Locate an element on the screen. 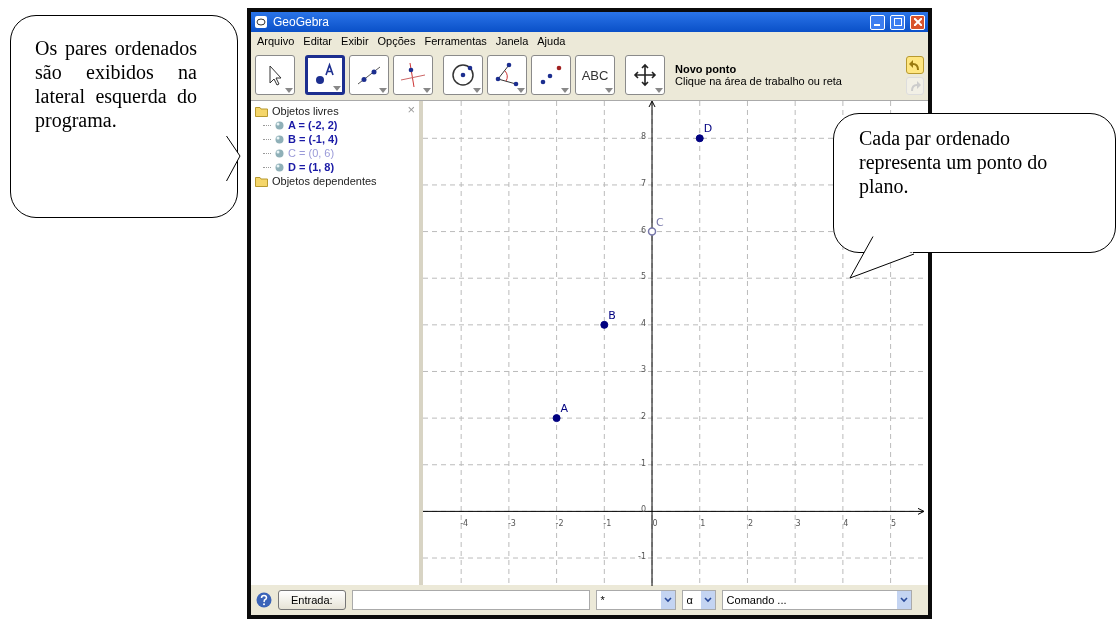  undo-button is located at coordinates (915, 64).